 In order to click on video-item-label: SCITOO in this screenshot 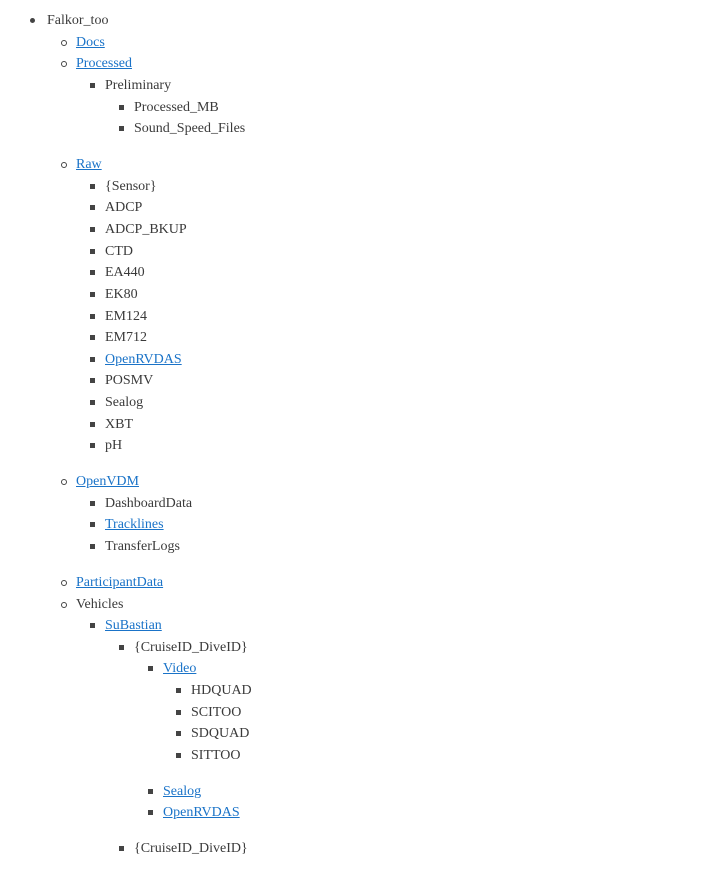, I will do `click(216, 712)`.